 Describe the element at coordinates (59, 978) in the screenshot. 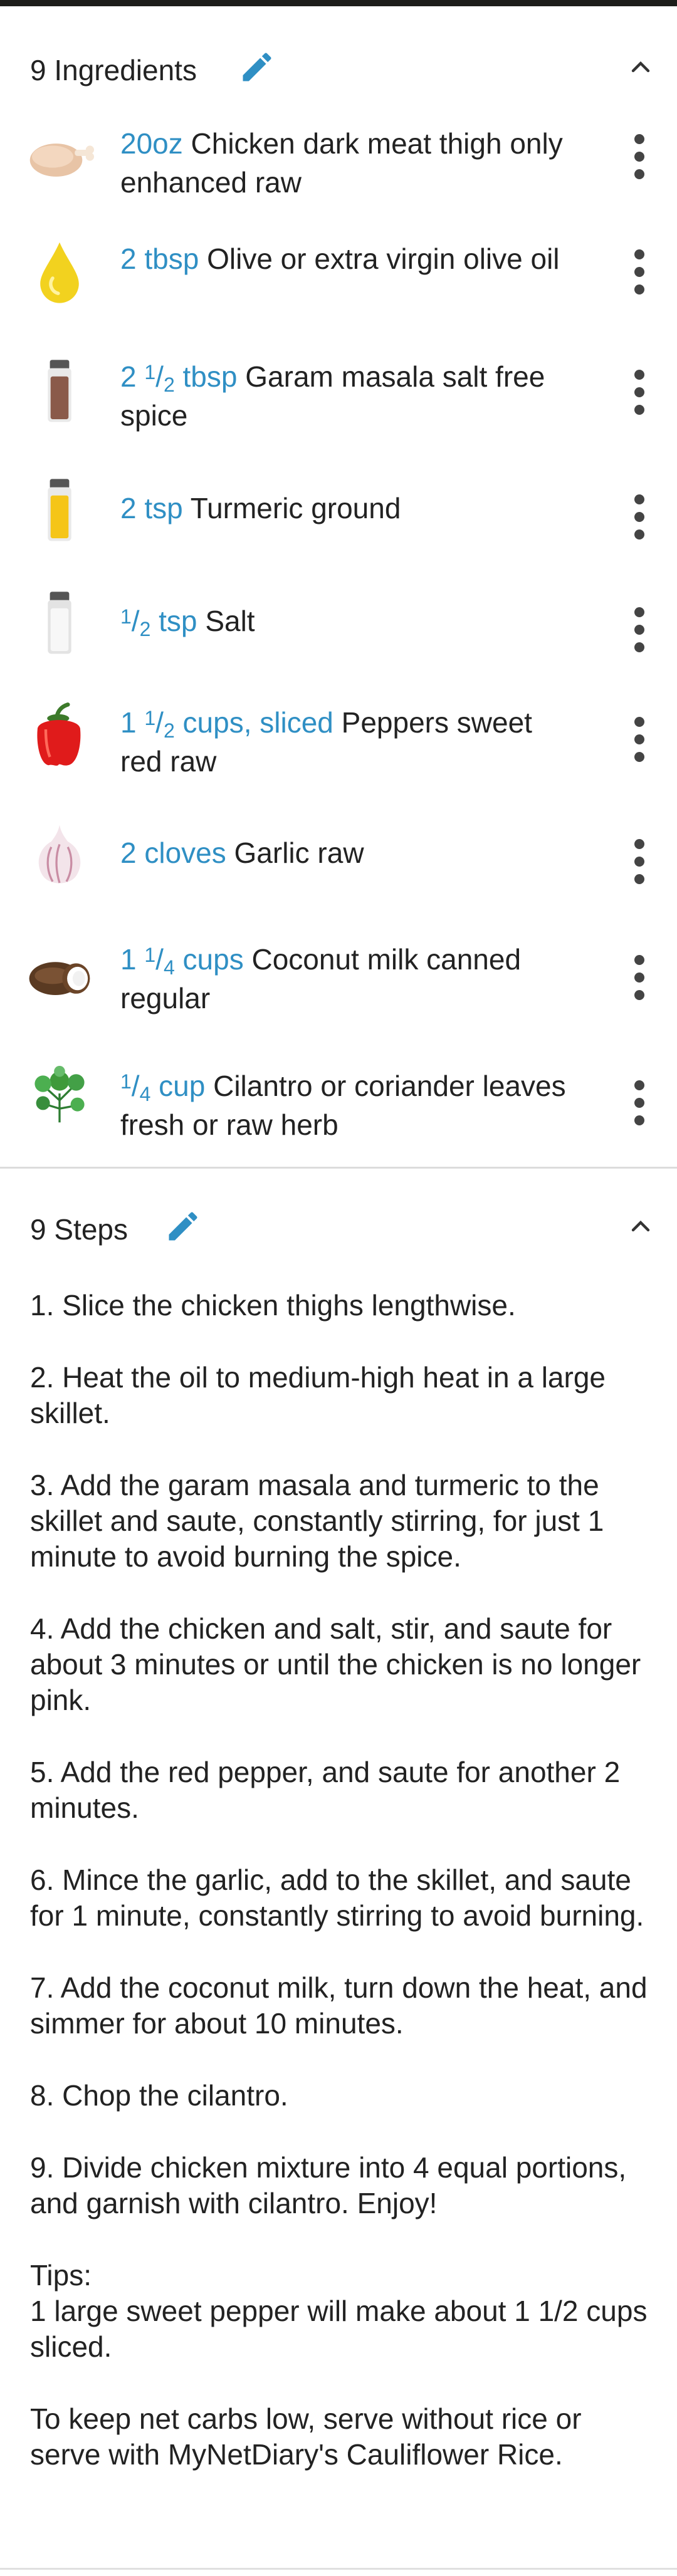

I see `coconut-icon` at that location.